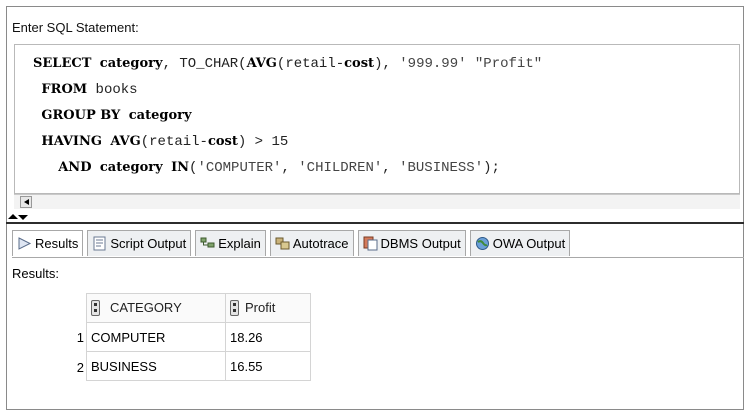 This screenshot has width=748, height=414. Describe the element at coordinates (420, 243) in the screenshot. I see `tab-label: DBMS Output` at that location.